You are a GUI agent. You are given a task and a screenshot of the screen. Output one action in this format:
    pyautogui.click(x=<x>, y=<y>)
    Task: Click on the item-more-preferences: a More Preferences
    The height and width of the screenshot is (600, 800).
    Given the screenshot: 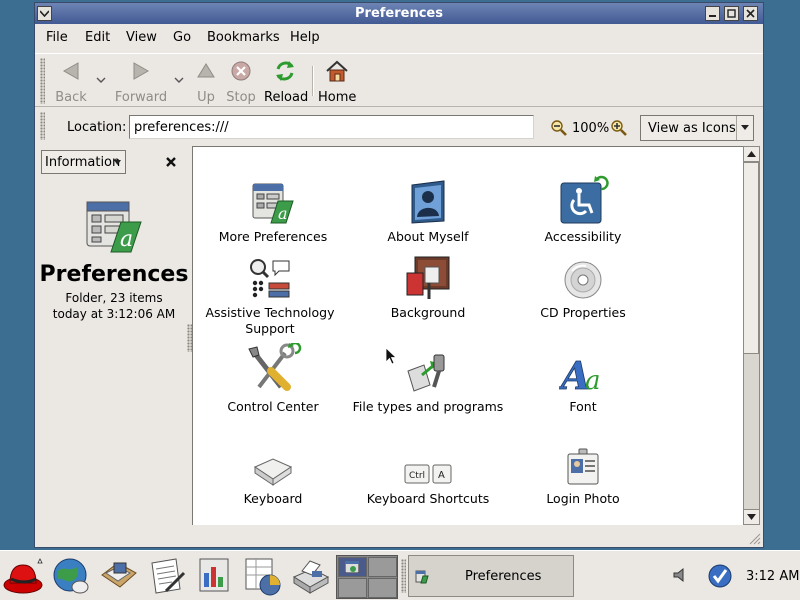 What is the action you would take?
    pyautogui.click(x=273, y=209)
    